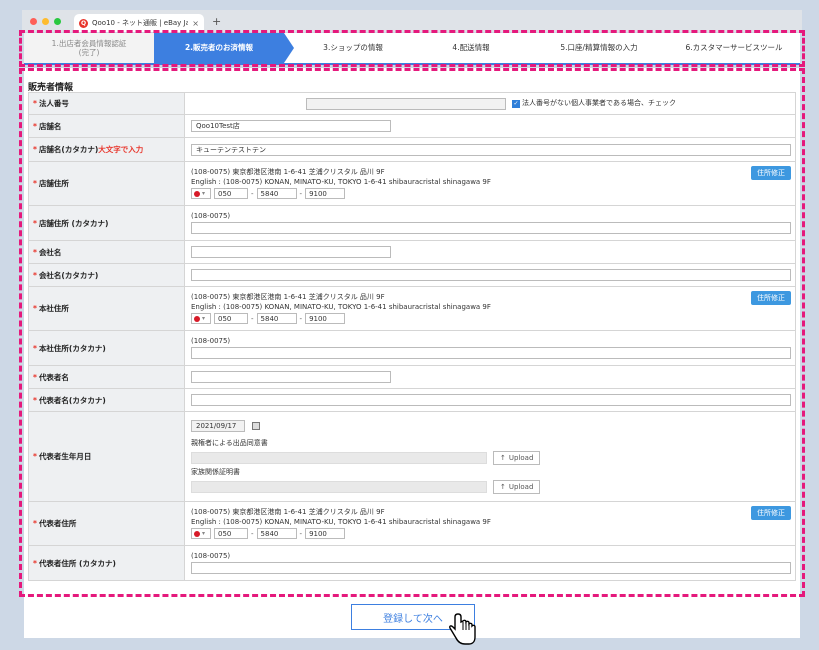 Image resolution: width=819 pixels, height=650 pixels. I want to click on label-company-name: * 会社名, so click(107, 252).